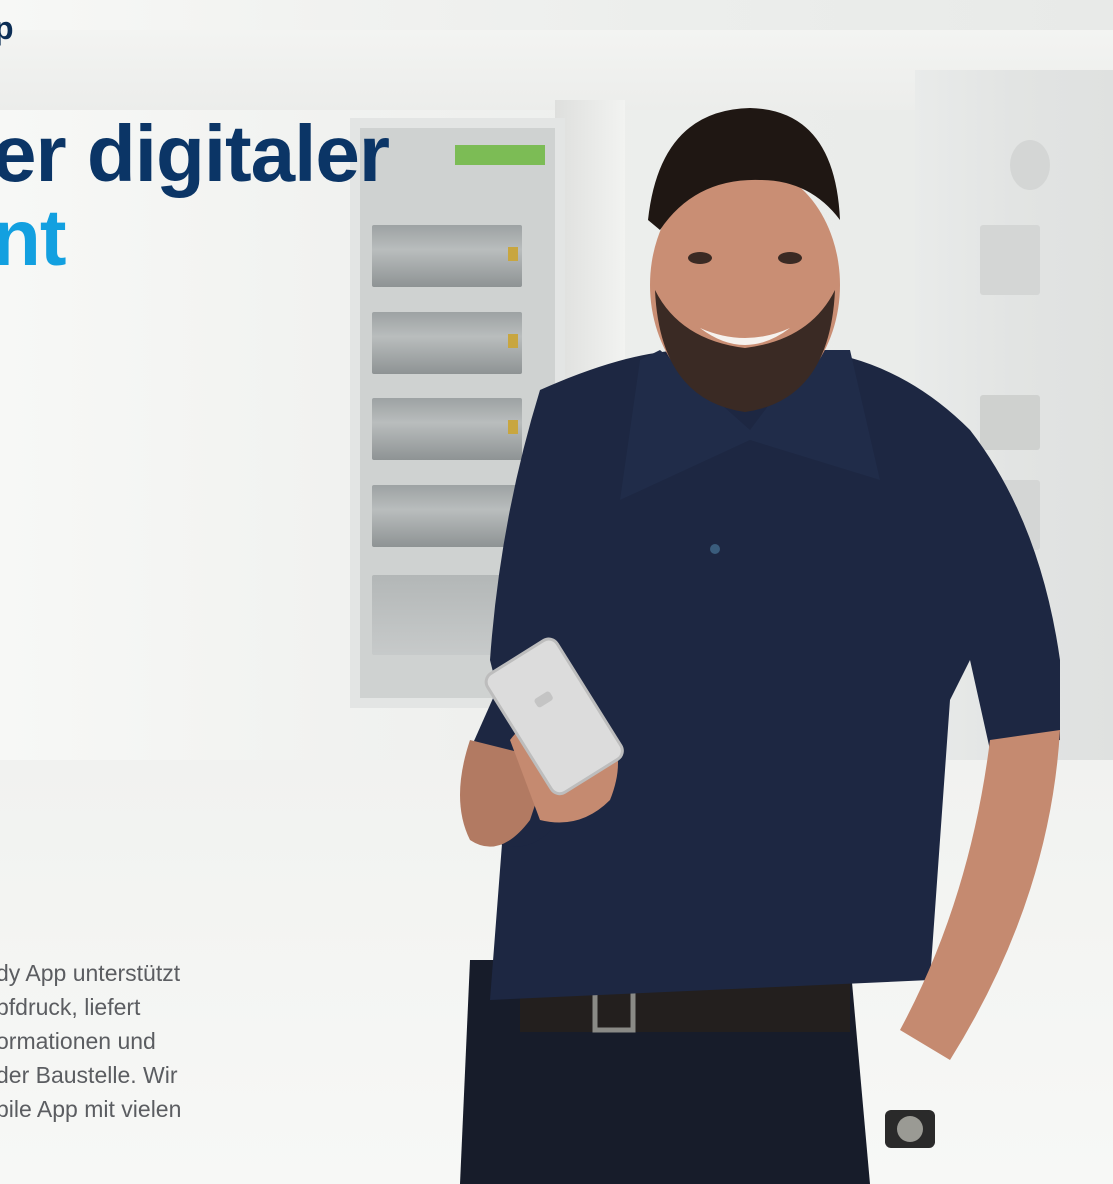 The image size is (1113, 1184). I want to click on headline-line-1: er digitaler, so click(195, 153).